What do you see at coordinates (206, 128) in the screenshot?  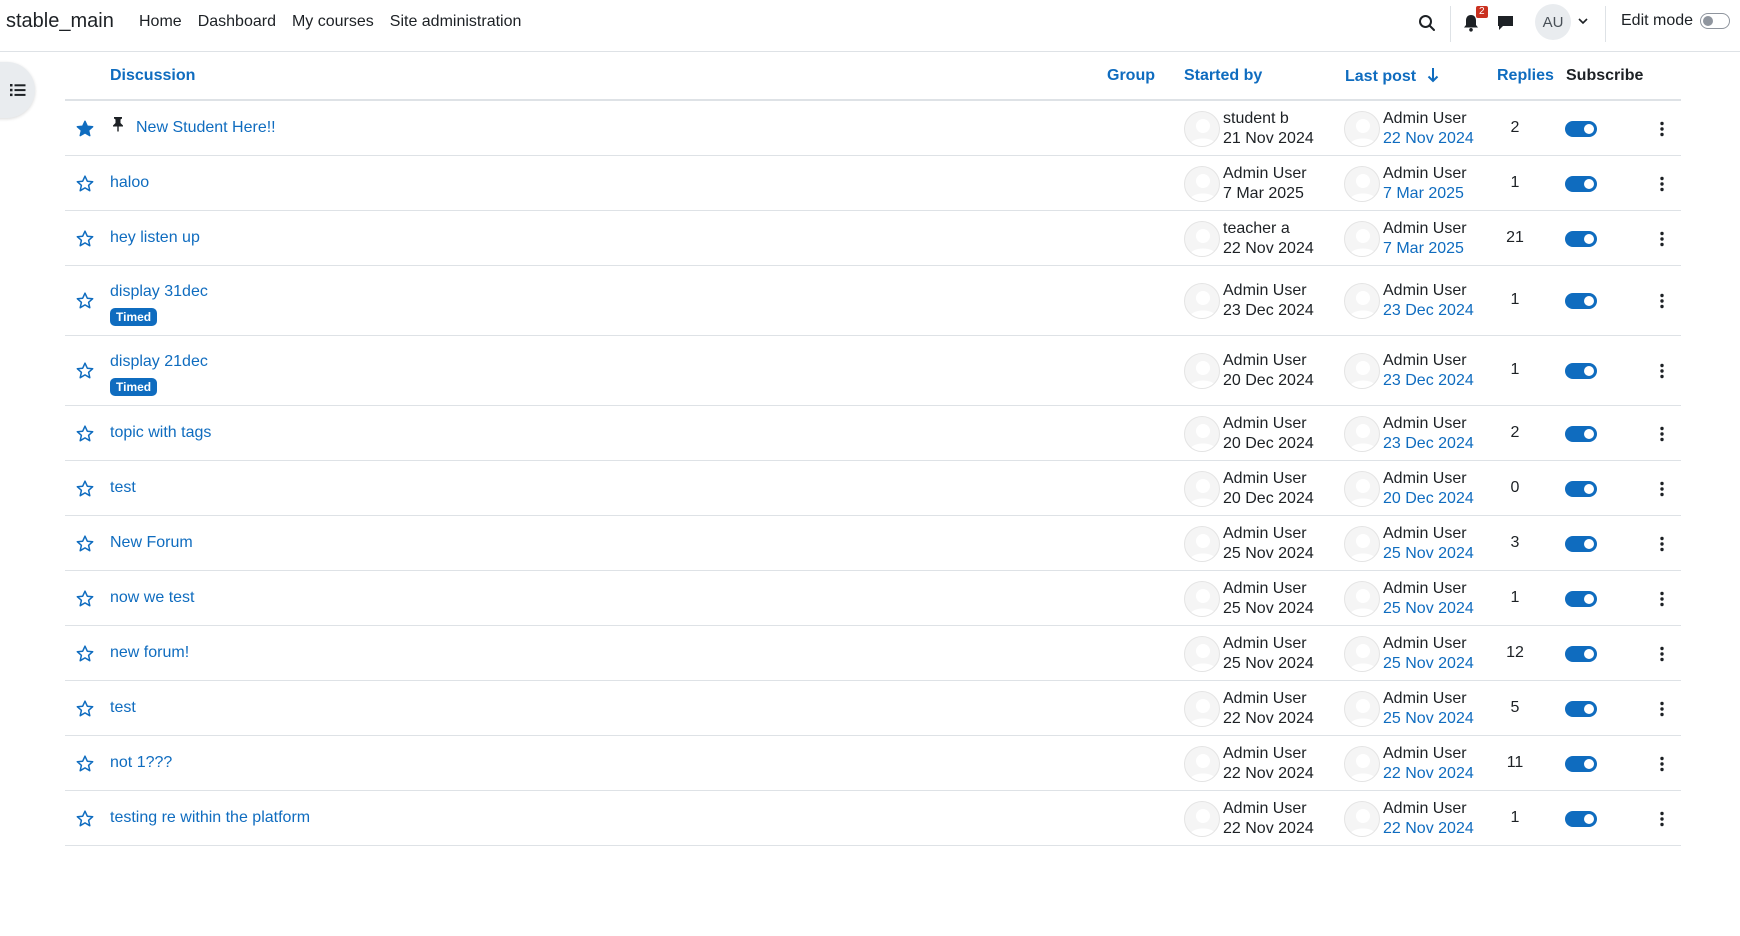 I see `discussion-title-link: New Student Here!!` at bounding box center [206, 128].